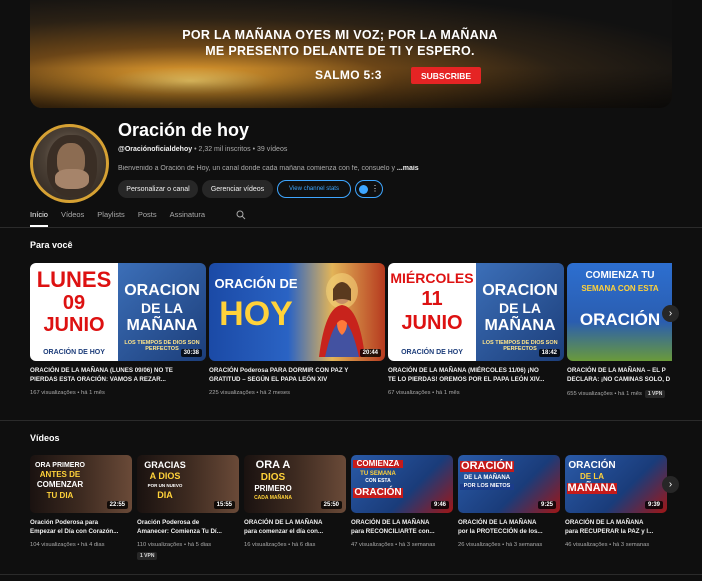 Image resolution: width=702 pixels, height=581 pixels. What do you see at coordinates (295, 484) in the screenshot?
I see `video-thumbnail: ORA A DIOS PRIMERO CADA MAÑANA 25:50` at bounding box center [295, 484].